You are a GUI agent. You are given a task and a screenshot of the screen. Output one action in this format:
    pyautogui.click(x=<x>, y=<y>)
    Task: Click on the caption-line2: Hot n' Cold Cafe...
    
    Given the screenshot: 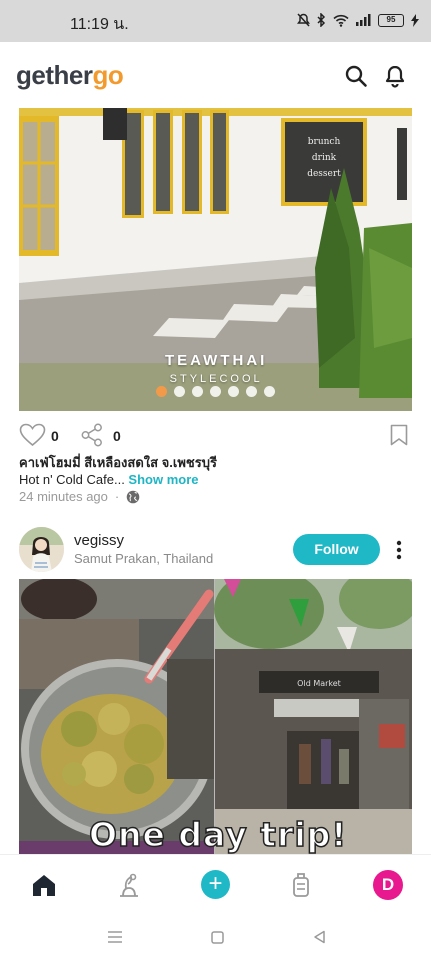 What is the action you would take?
    pyautogui.click(x=74, y=479)
    